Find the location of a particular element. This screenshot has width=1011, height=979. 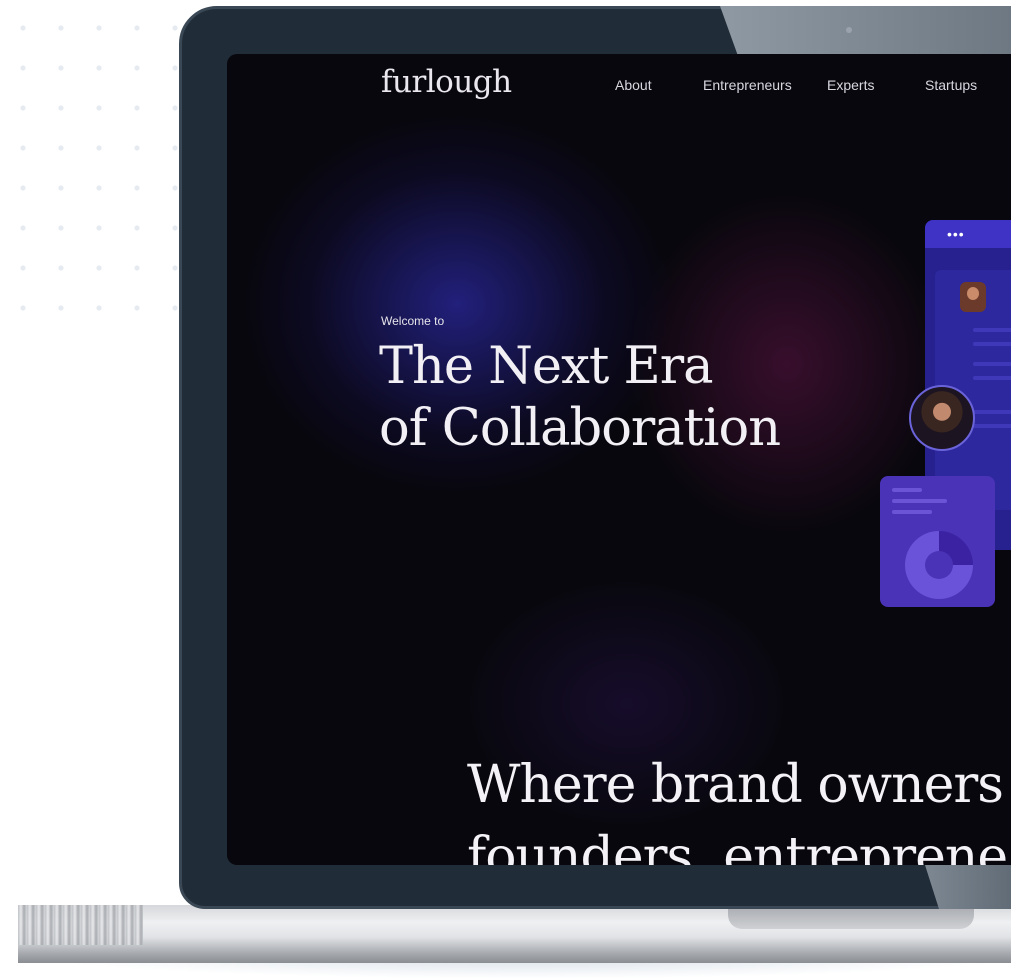

pie-chart-icon is located at coordinates (939, 565).